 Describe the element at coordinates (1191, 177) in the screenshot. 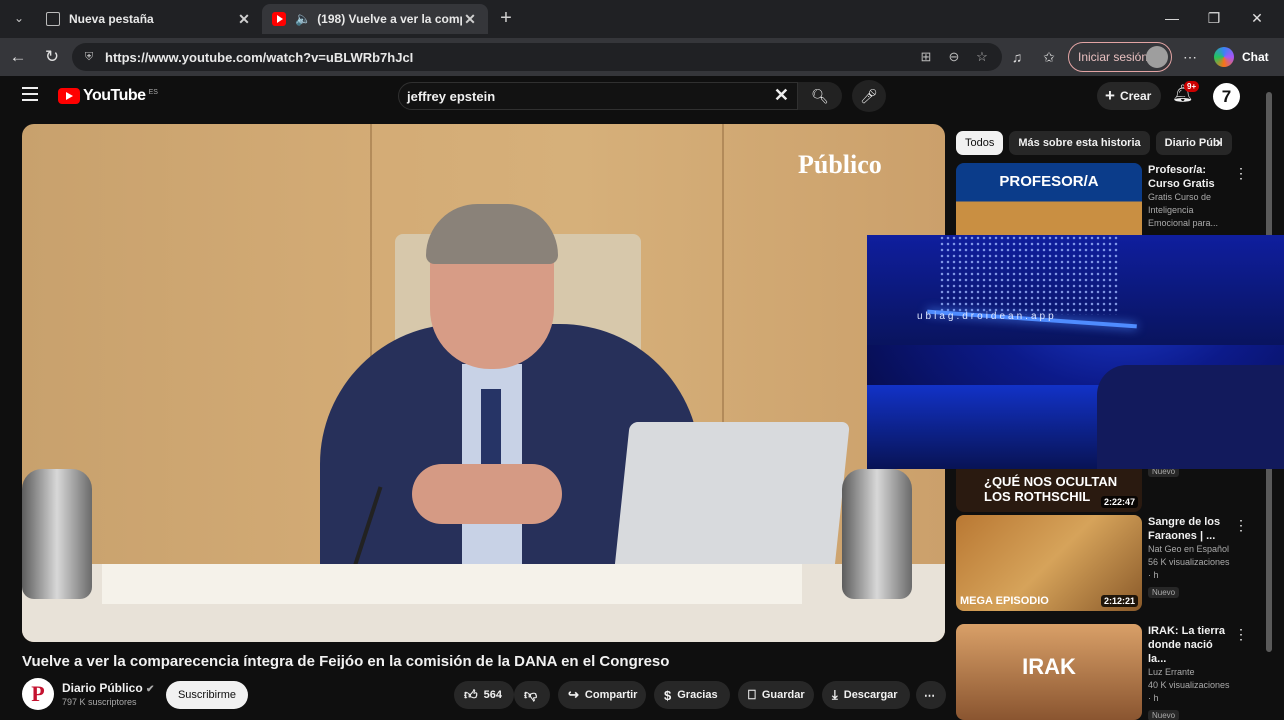

I see `recommendation-title: Profesor/a: Curso Gratis` at that location.